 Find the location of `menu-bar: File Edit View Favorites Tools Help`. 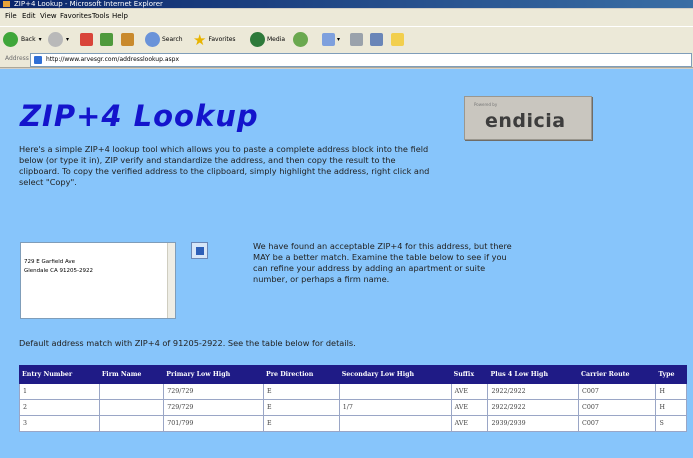

menu-bar: File Edit View Favorites Tools Help is located at coordinates (346, 17).